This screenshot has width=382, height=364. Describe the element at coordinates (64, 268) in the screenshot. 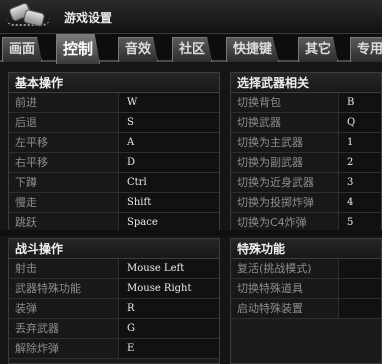

I see `action-label: 射击` at that location.